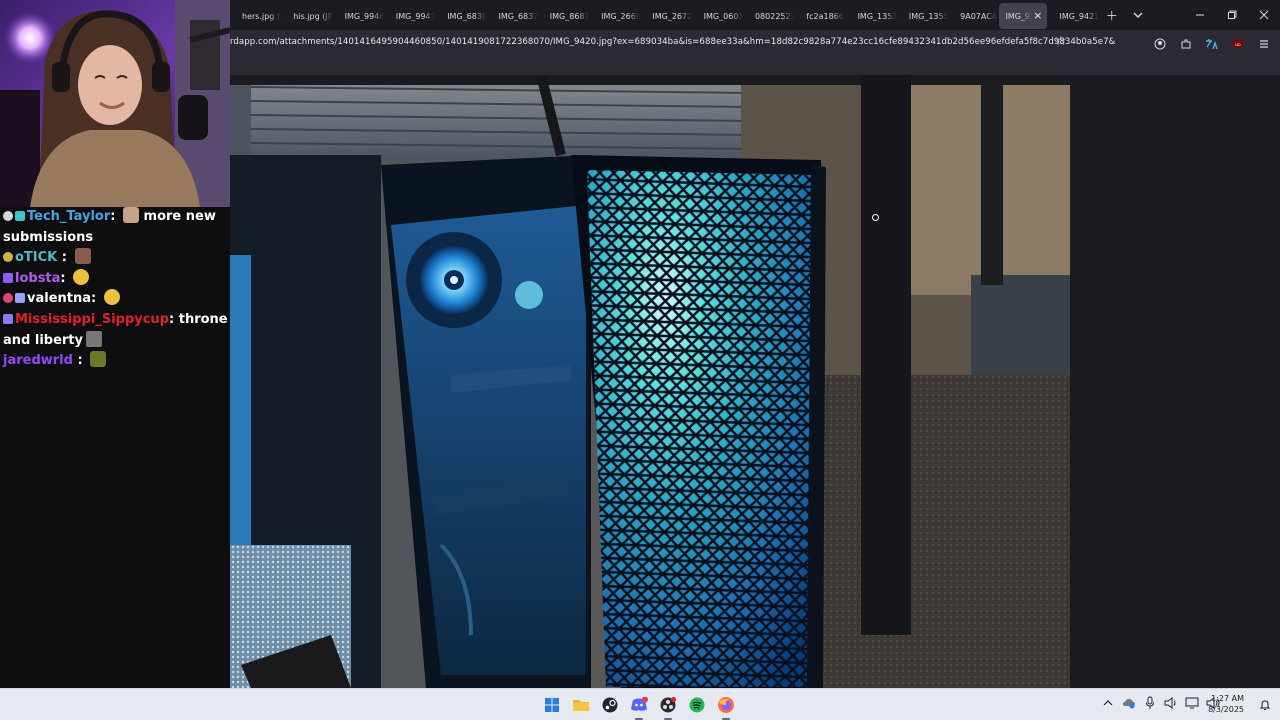  I want to click on browser-tab: his.jpg (JP, so click(306, 16).